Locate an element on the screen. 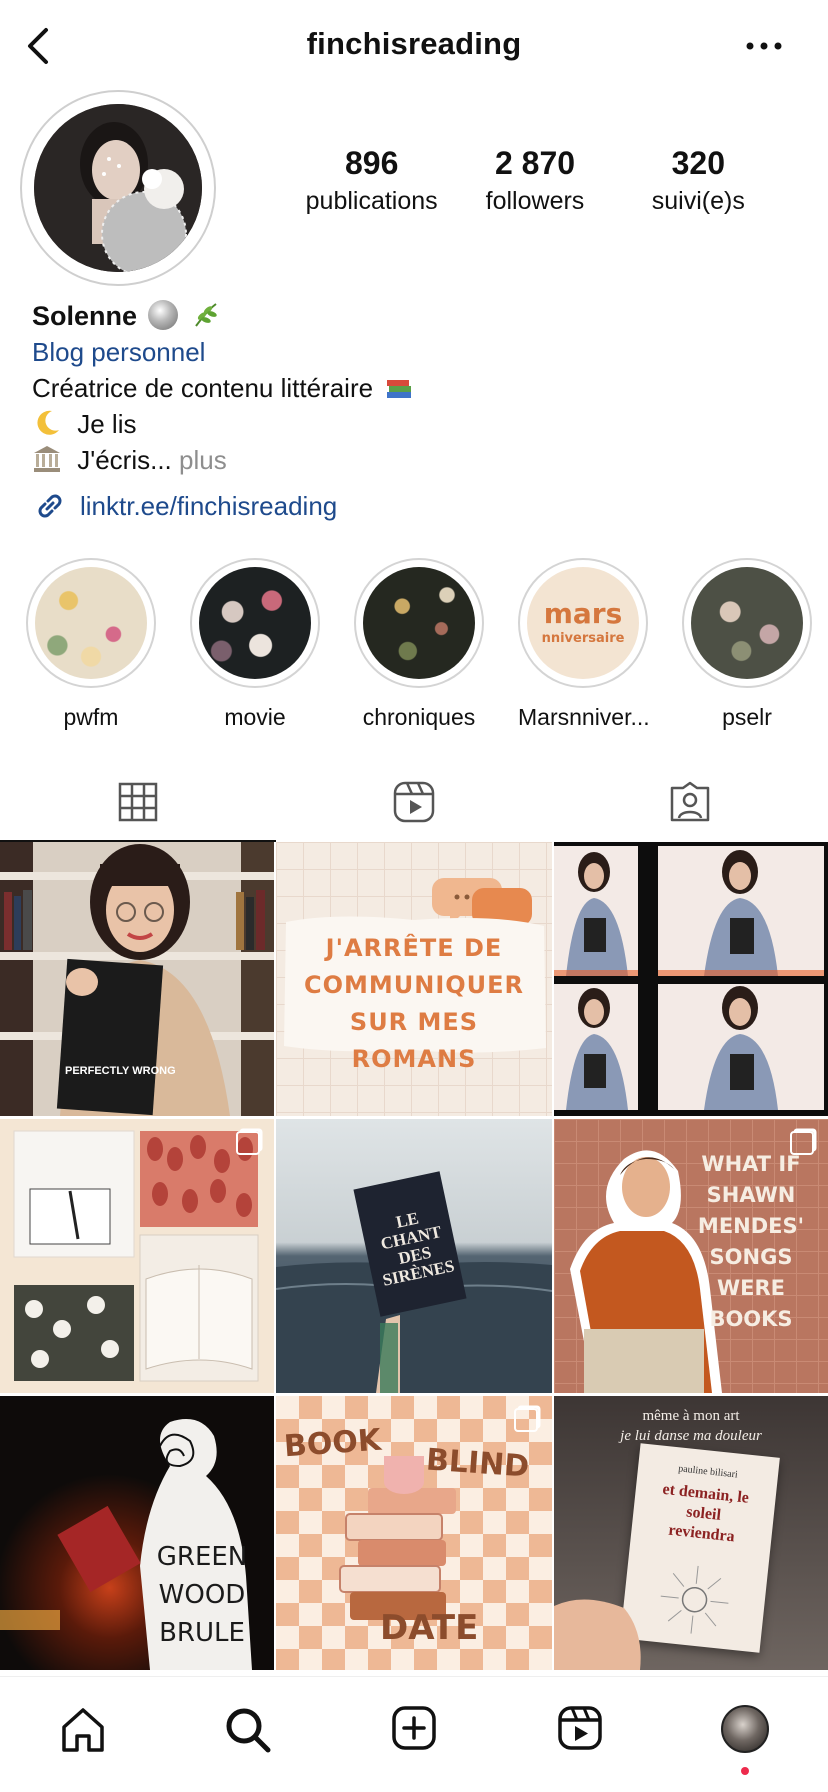 The height and width of the screenshot is (1792, 828). post-thumbnail-6: WHAT IF SHAWN MENDES' SONGS WERE BOOKS is located at coordinates (691, 1256).